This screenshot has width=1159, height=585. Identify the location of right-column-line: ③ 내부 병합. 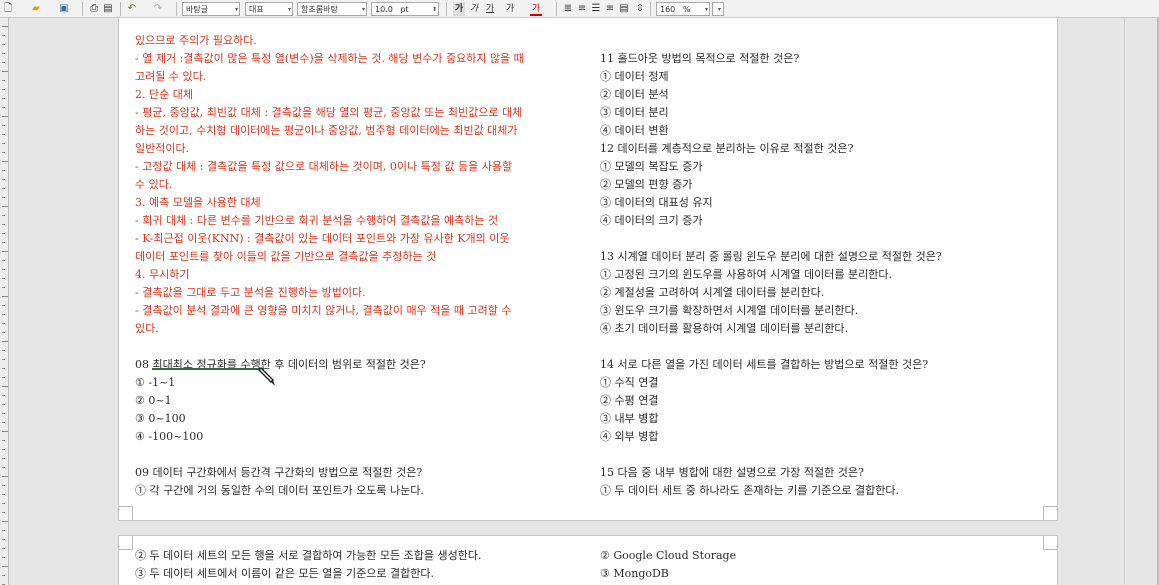
(629, 418).